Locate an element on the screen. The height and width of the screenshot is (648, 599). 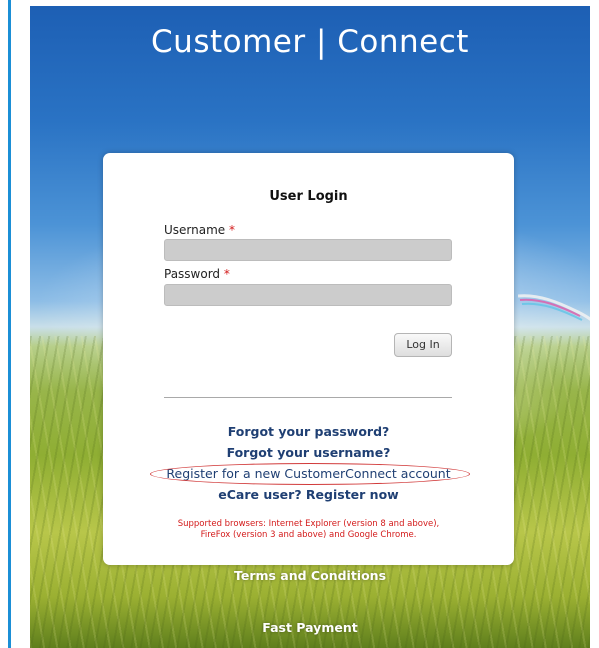
kite-tail-image is located at coordinates (554, 307).